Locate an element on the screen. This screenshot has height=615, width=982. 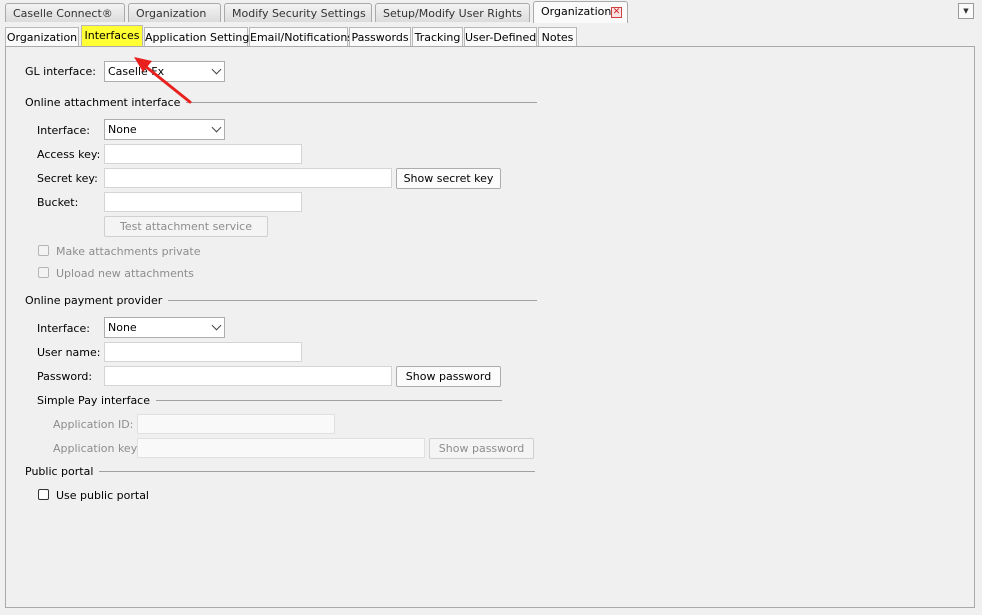
doc-tab-label: Caselle Connect® is located at coordinates (63, 13).